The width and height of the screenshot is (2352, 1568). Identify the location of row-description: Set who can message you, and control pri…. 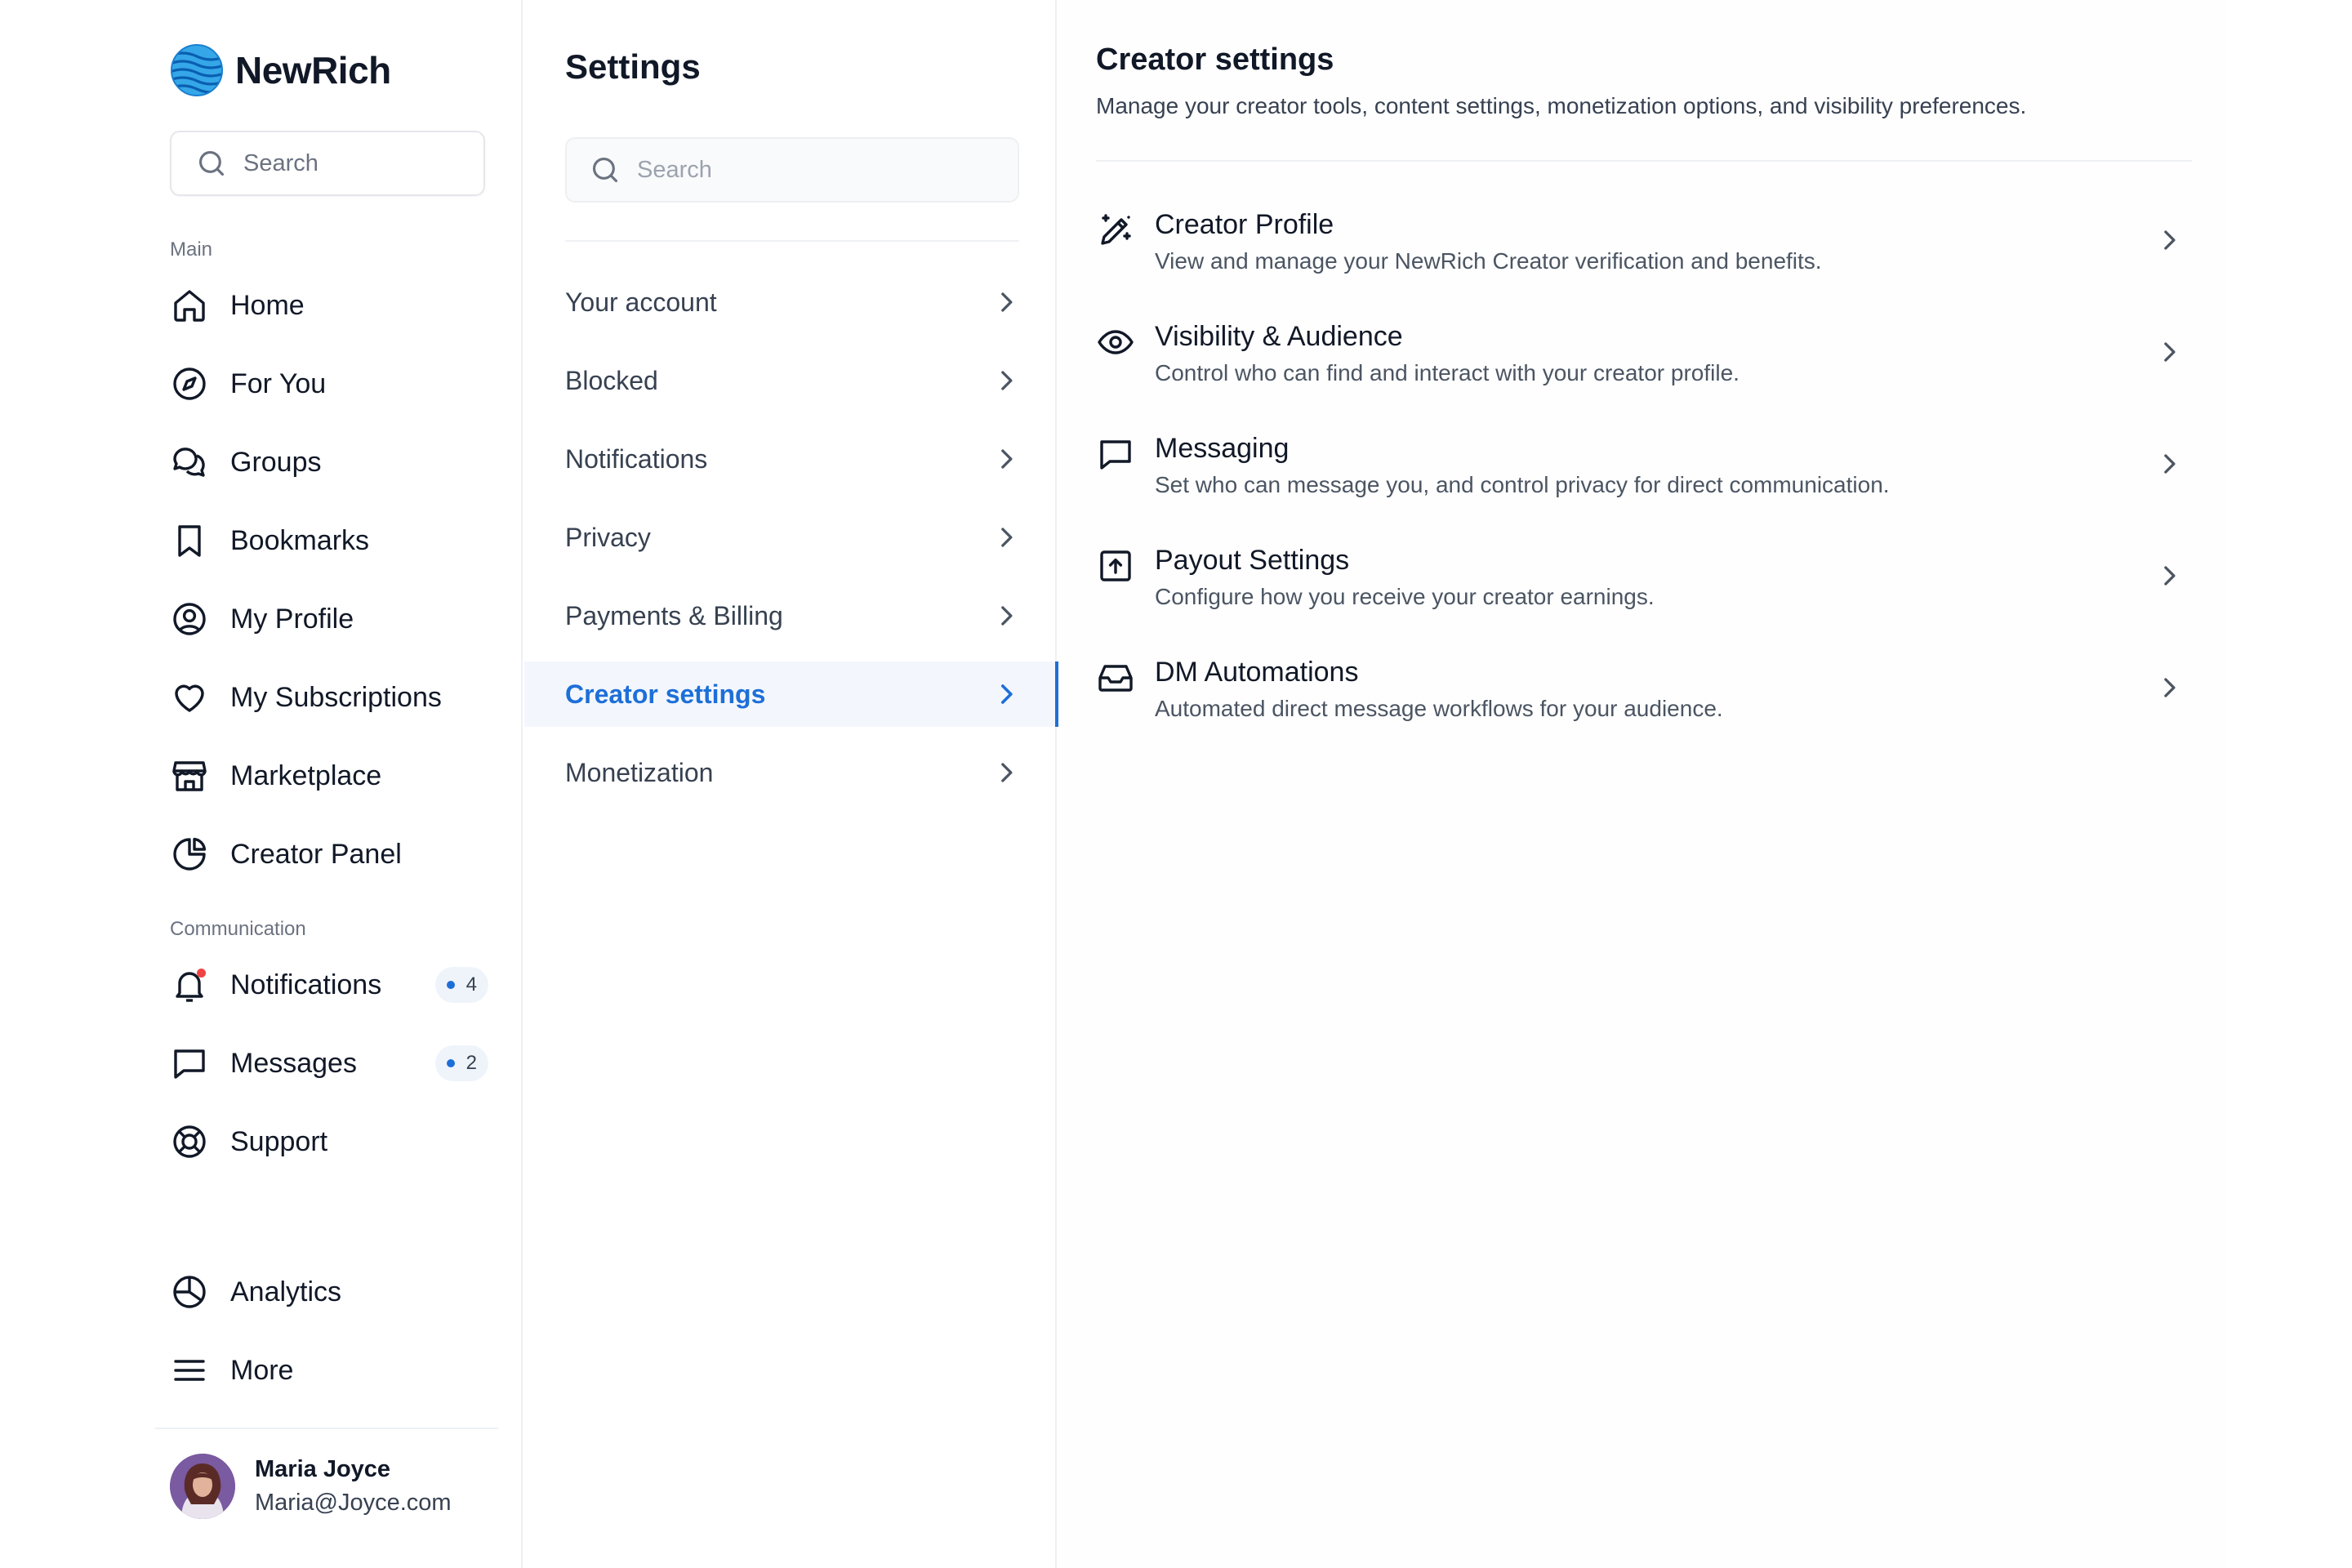
(1522, 485).